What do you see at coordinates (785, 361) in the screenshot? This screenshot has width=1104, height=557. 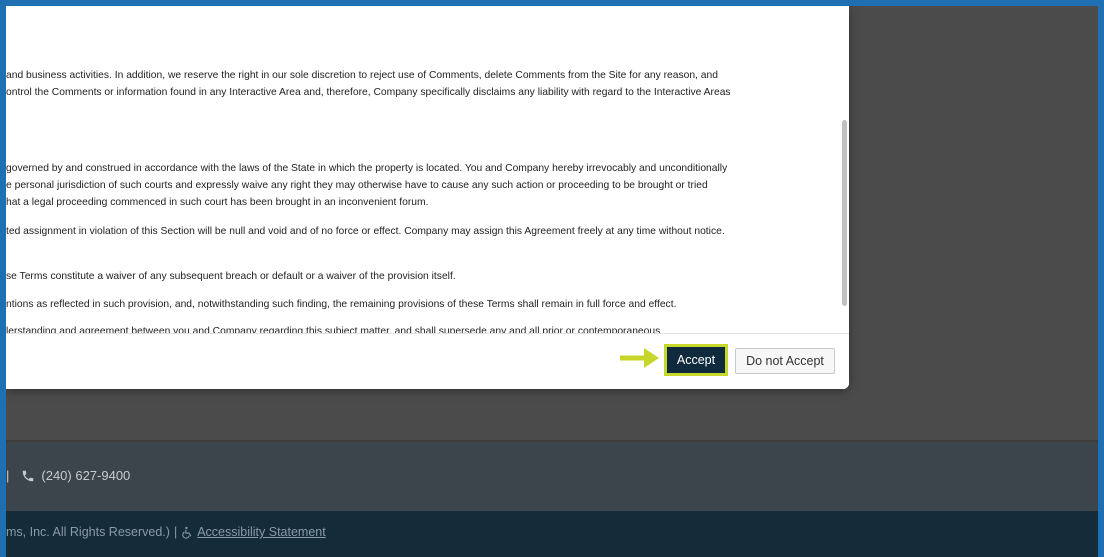 I see `do-not-accept-button: Do not Accept` at bounding box center [785, 361].